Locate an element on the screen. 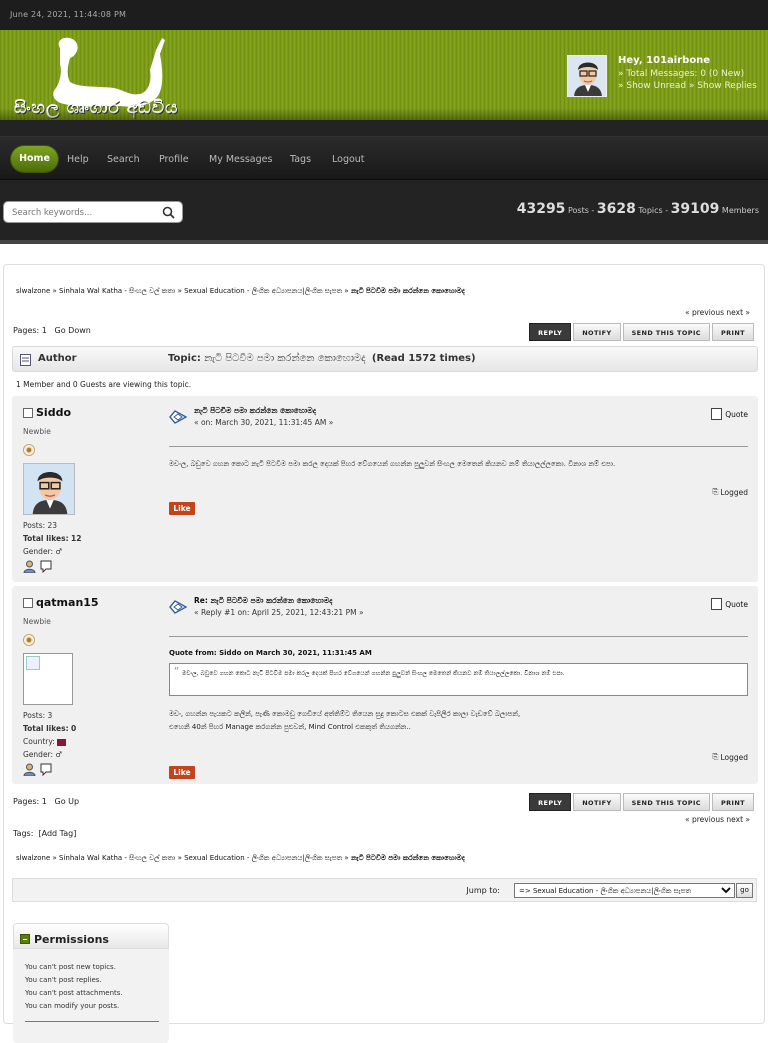 This screenshot has height=1043, width=768. logged-label: Logged is located at coordinates (734, 757).